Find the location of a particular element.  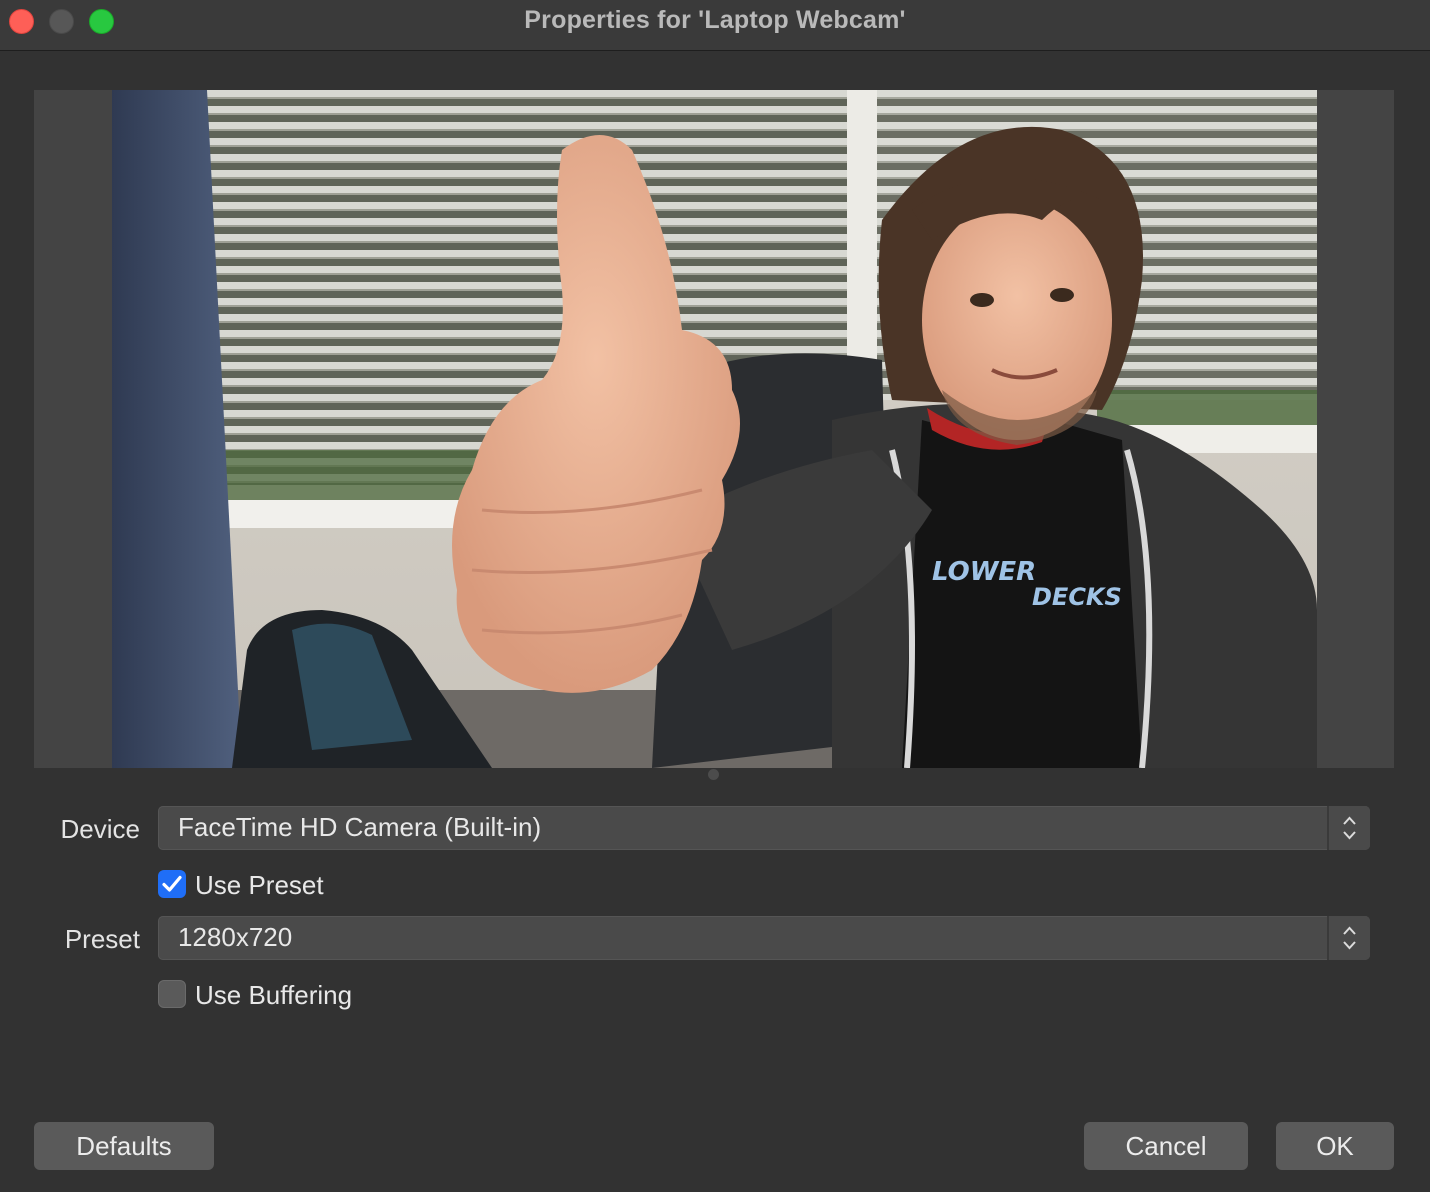

window-title: Properties for 'Laptop Webcam' is located at coordinates (715, 20).